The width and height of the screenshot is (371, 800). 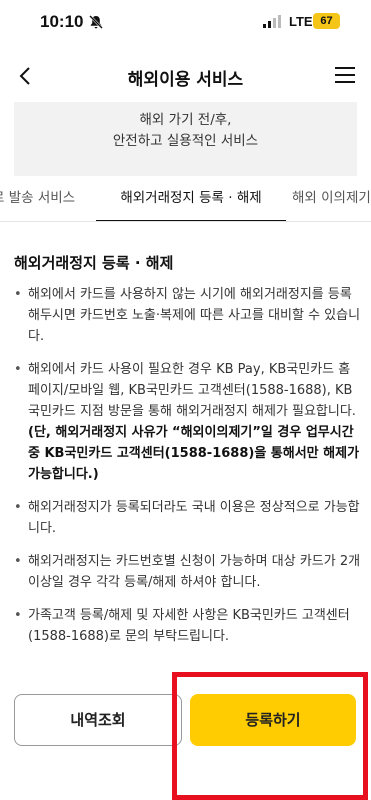 I want to click on service-tabs: 로 발송 서비스 해외거래정지 등록 · 해제 해외 이의제기, so click(x=185, y=200).